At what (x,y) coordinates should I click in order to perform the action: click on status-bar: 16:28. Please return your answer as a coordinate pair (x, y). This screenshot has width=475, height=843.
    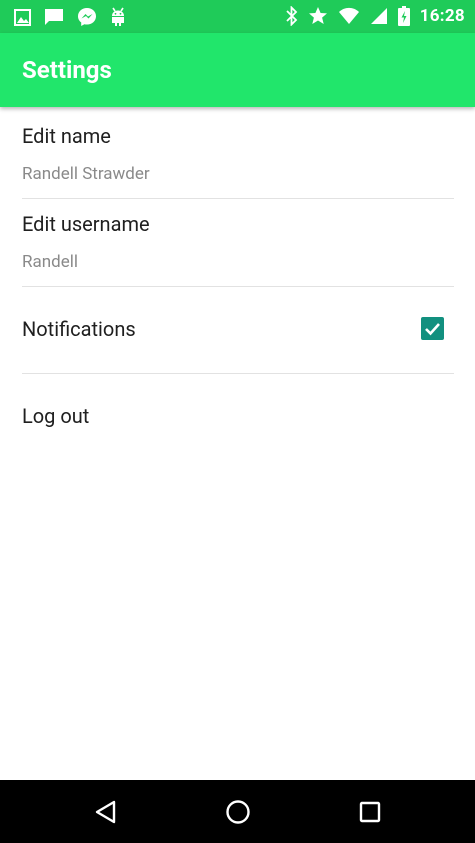
    Looking at the image, I should click on (237, 16).